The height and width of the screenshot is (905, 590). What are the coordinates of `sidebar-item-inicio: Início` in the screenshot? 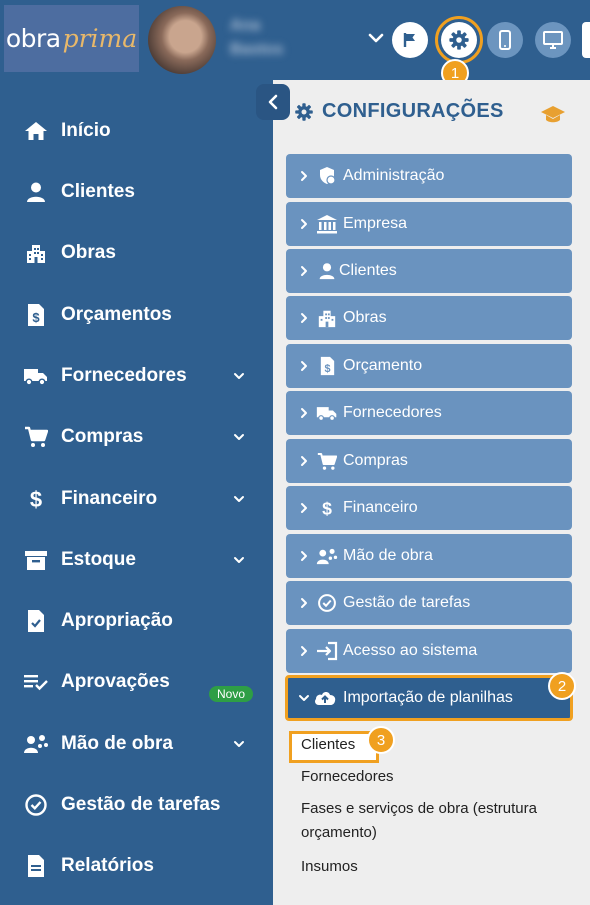 It's located at (136, 131).